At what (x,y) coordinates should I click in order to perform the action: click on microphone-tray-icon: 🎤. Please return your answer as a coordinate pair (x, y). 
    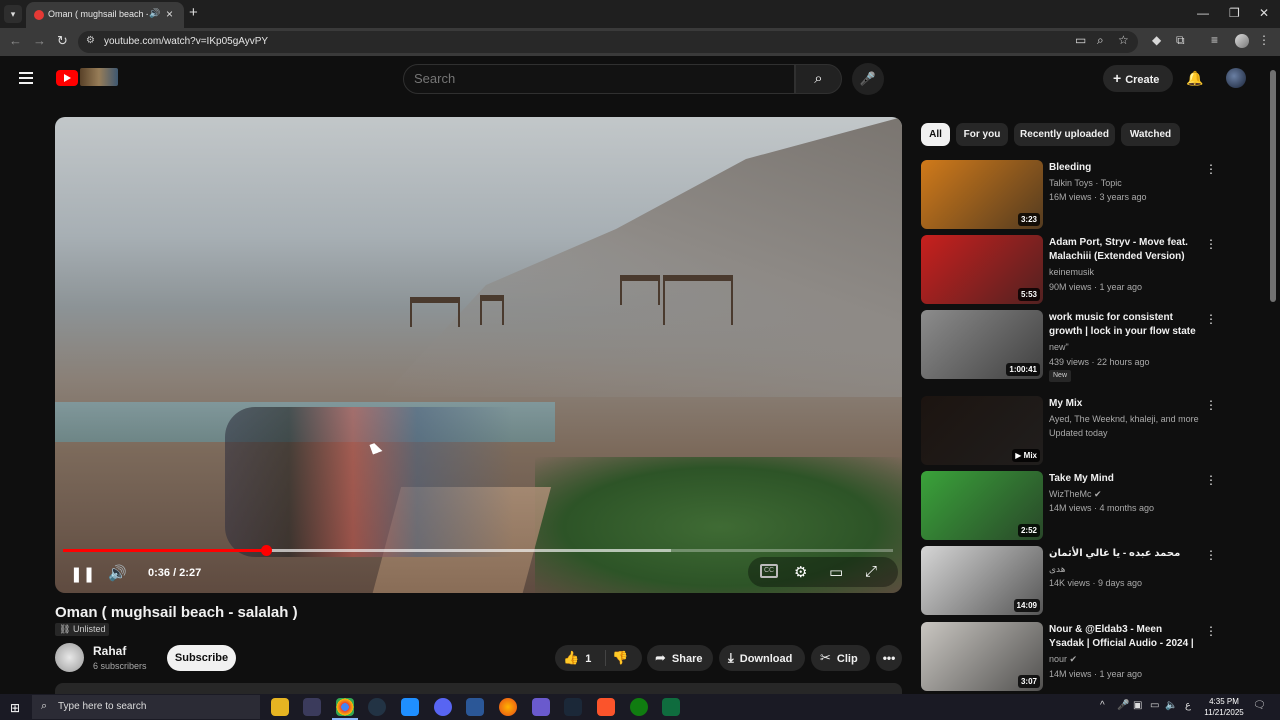
    Looking at the image, I should click on (1123, 705).